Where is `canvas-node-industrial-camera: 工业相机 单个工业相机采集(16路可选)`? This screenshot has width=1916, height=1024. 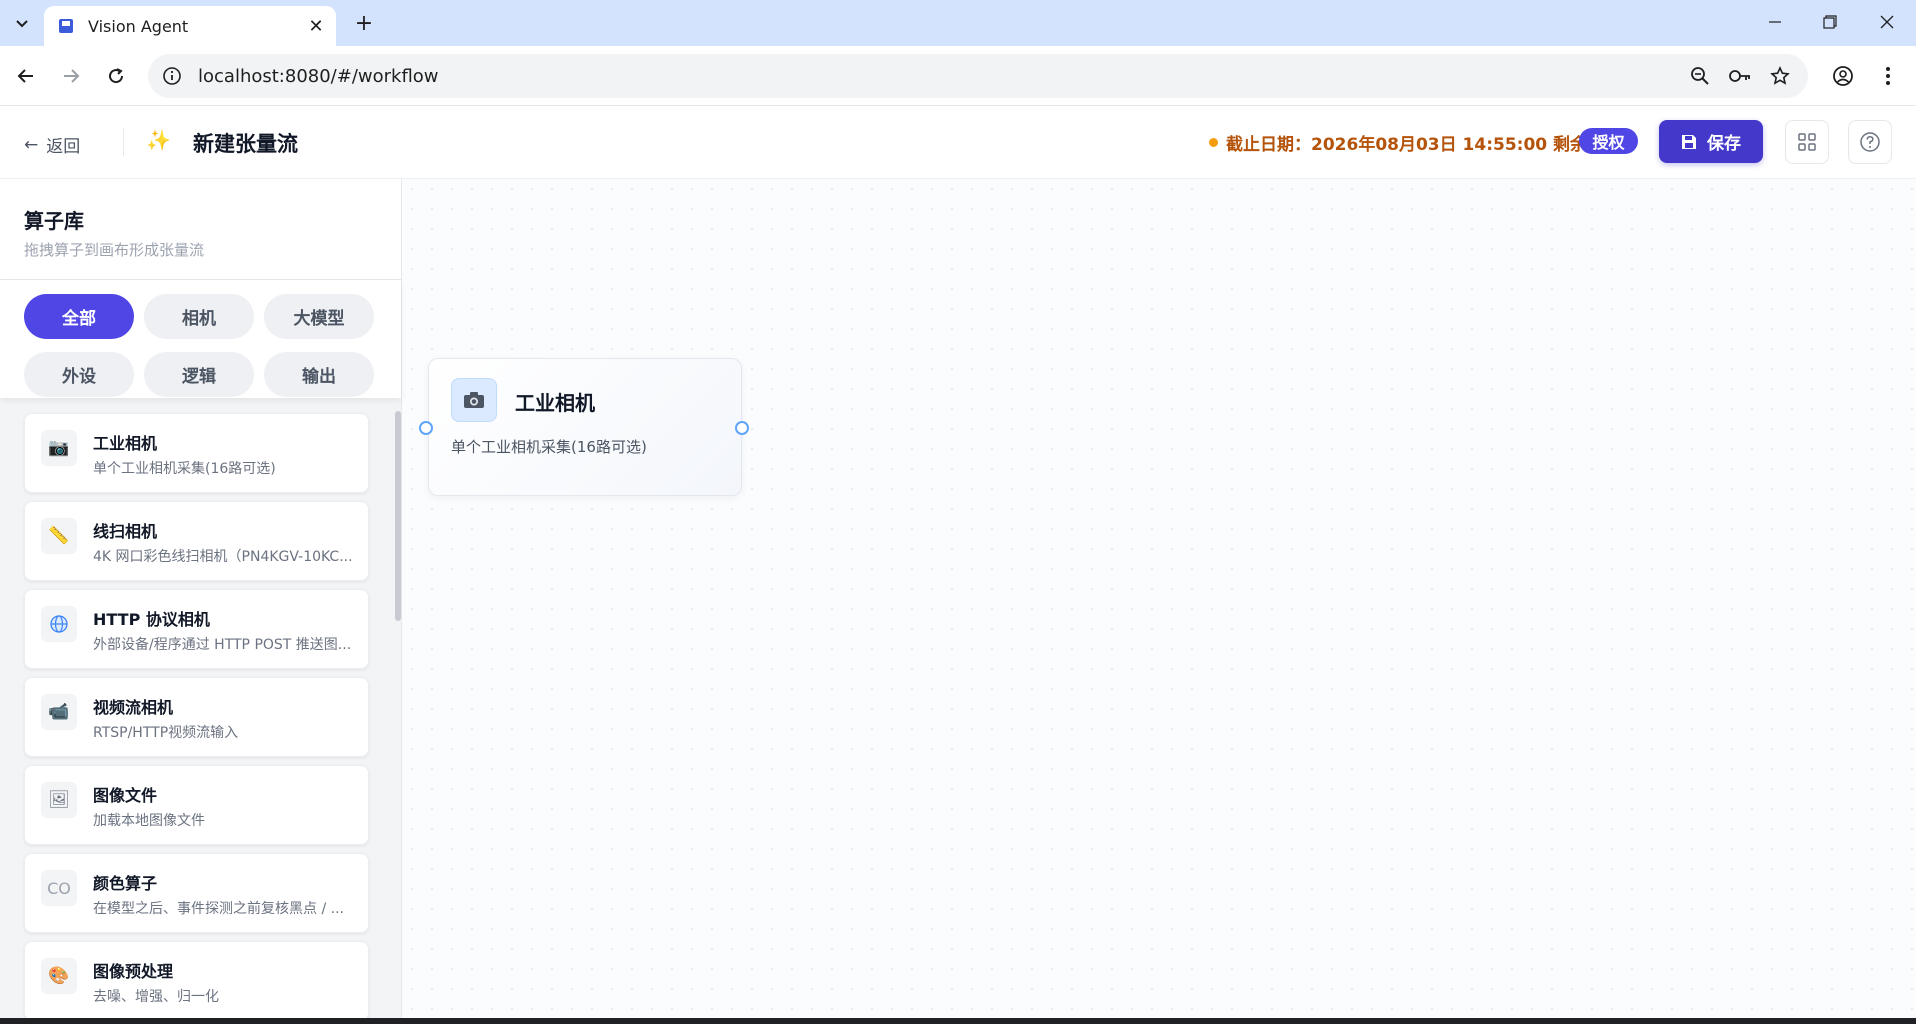 canvas-node-industrial-camera: 工业相机 单个工业相机采集(16路可选) is located at coordinates (585, 427).